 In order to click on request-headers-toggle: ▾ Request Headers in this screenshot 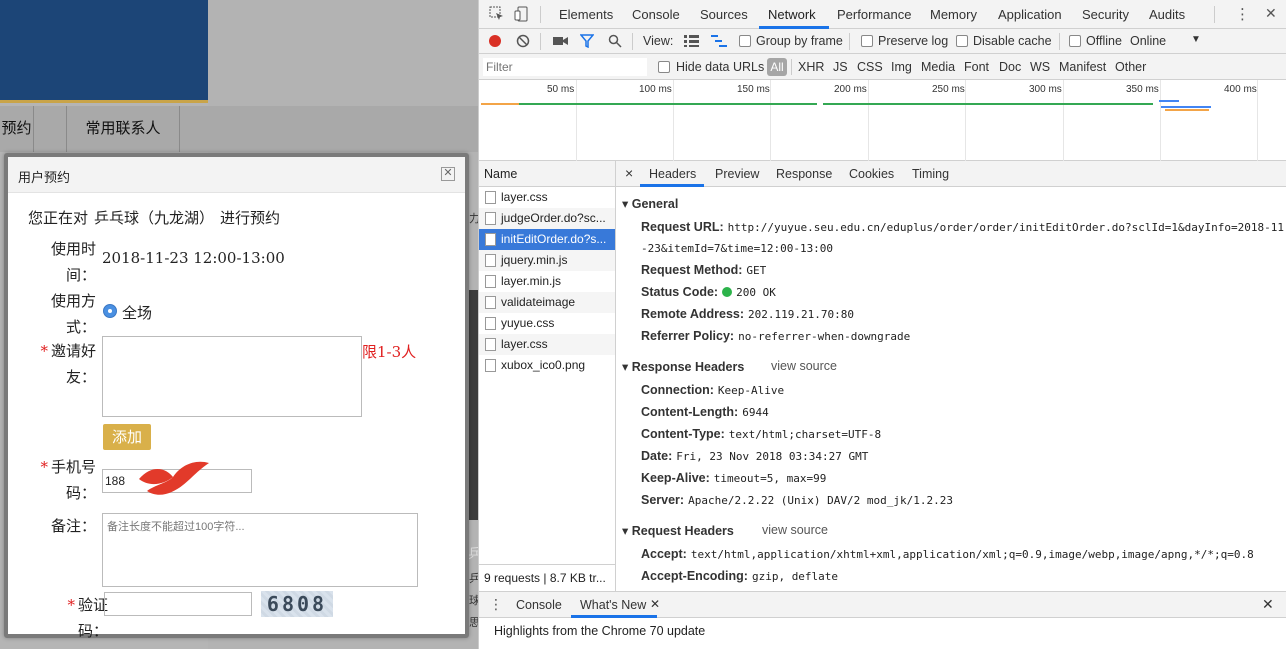, I will do `click(678, 530)`.